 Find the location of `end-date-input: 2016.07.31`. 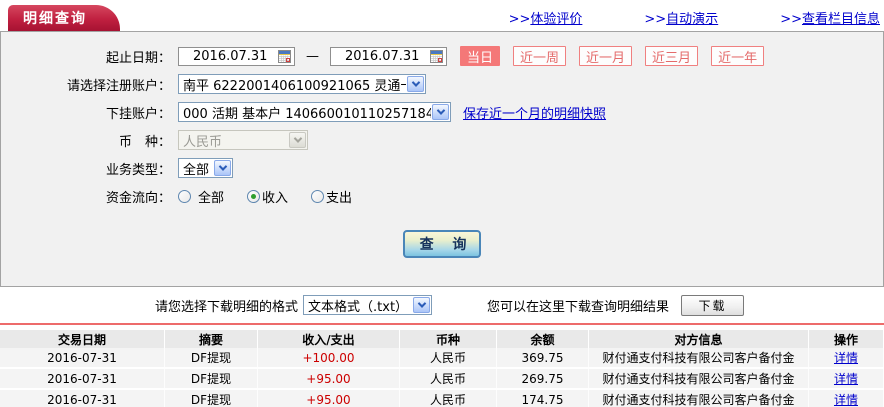

end-date-input: 2016.07.31 is located at coordinates (388, 56).